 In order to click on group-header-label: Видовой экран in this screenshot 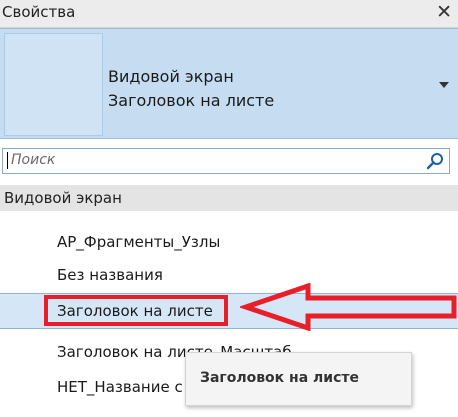, I will do `click(63, 198)`.